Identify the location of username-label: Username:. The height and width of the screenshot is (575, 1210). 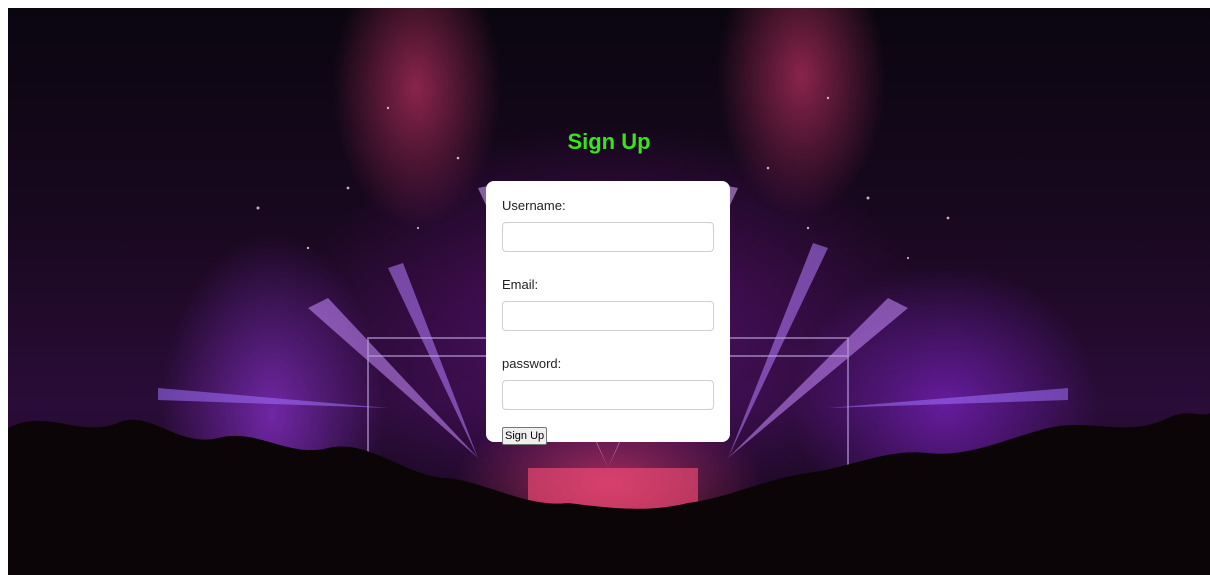
(534, 205).